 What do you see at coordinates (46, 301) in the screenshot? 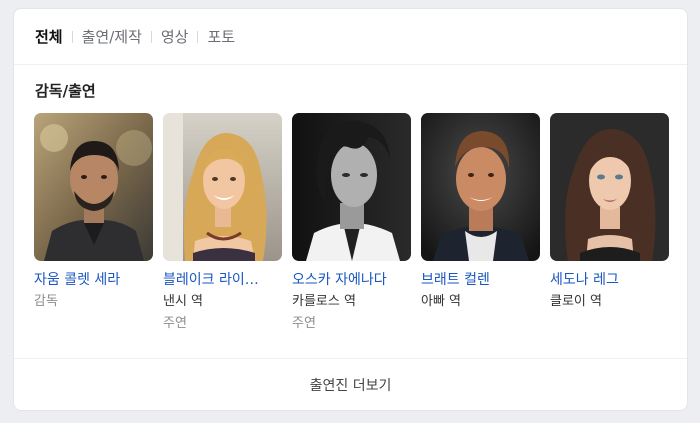
I see `person-role: 감독` at bounding box center [46, 301].